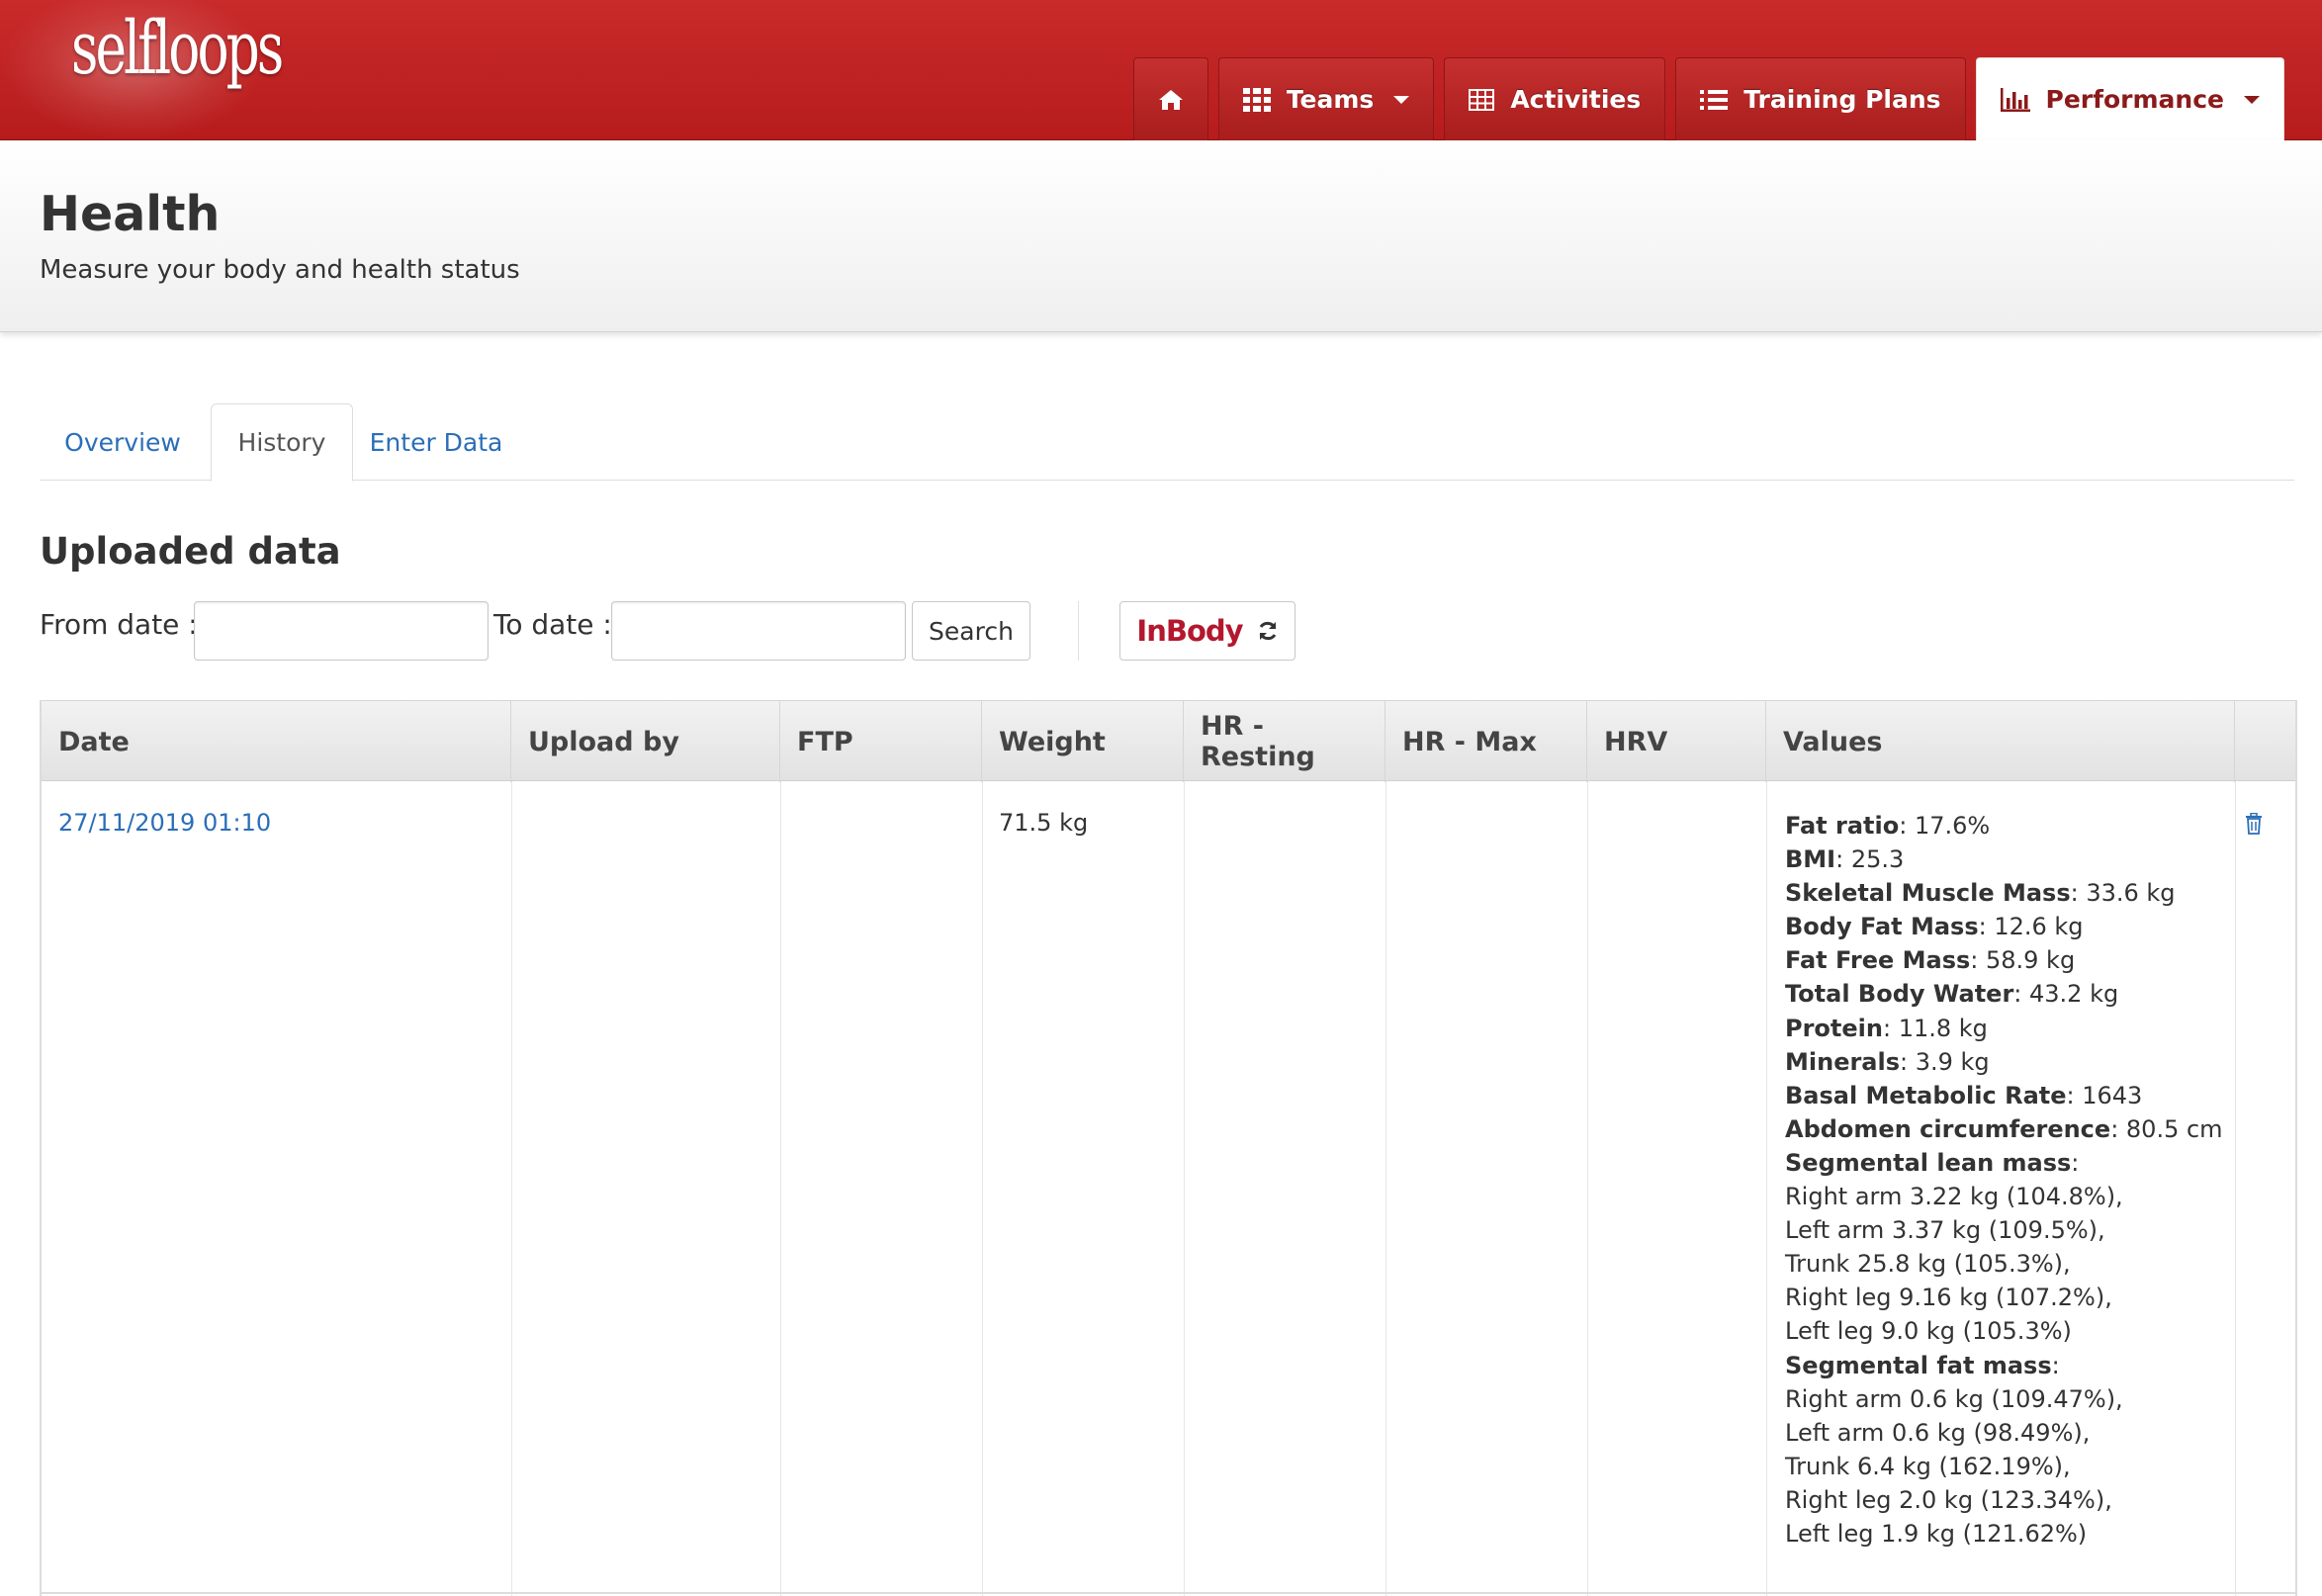  I want to click on value-text: : 25.3, so click(1870, 859).